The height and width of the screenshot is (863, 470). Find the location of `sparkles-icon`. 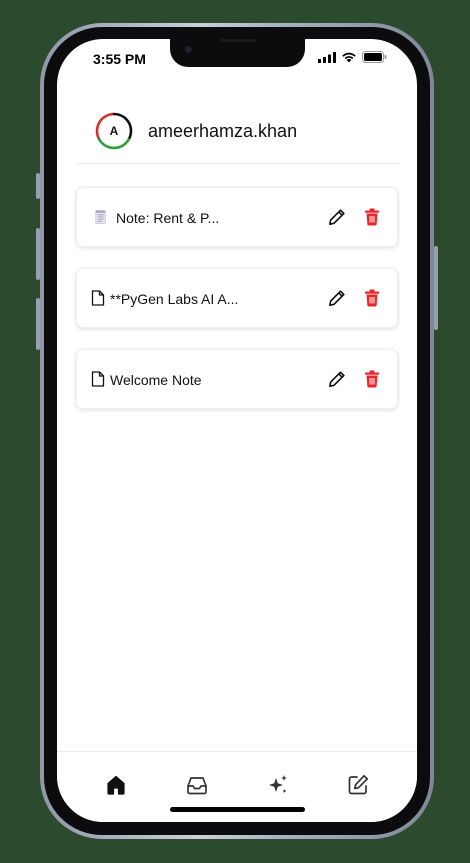

sparkles-icon is located at coordinates (278, 785).